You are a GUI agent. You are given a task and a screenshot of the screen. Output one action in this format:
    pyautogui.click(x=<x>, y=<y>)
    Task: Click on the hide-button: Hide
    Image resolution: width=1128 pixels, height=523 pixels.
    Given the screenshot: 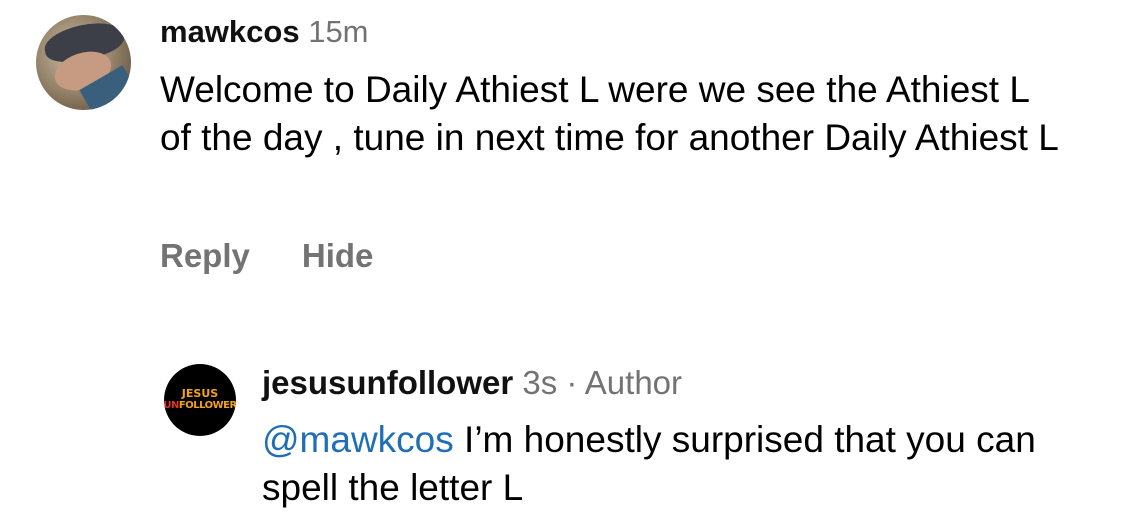 What is the action you would take?
    pyautogui.click(x=338, y=256)
    